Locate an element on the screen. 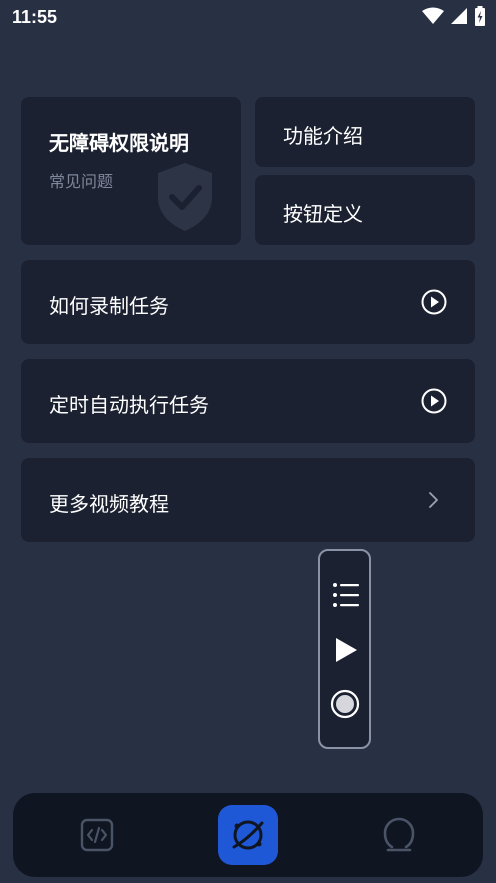 The width and height of the screenshot is (496, 883). feature-intro-label: 功能介绍 is located at coordinates (323, 136).